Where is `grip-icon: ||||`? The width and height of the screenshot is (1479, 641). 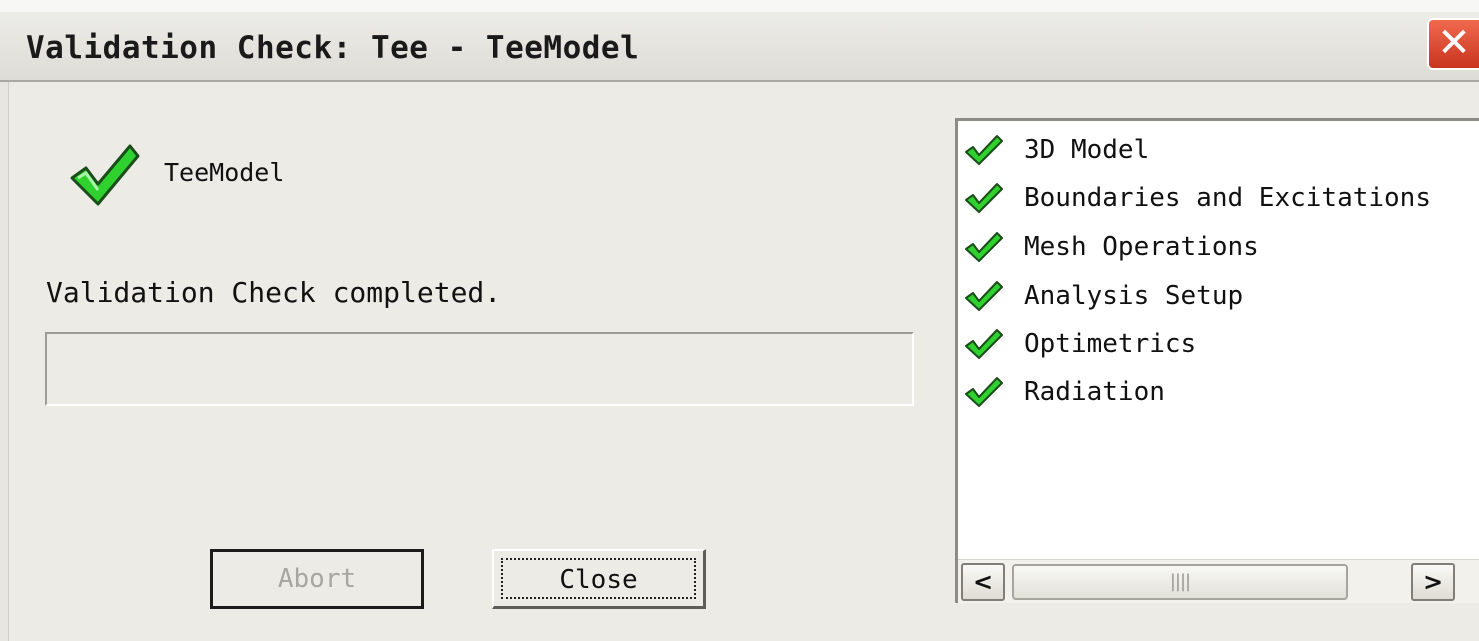 grip-icon: |||| is located at coordinates (1180, 581).